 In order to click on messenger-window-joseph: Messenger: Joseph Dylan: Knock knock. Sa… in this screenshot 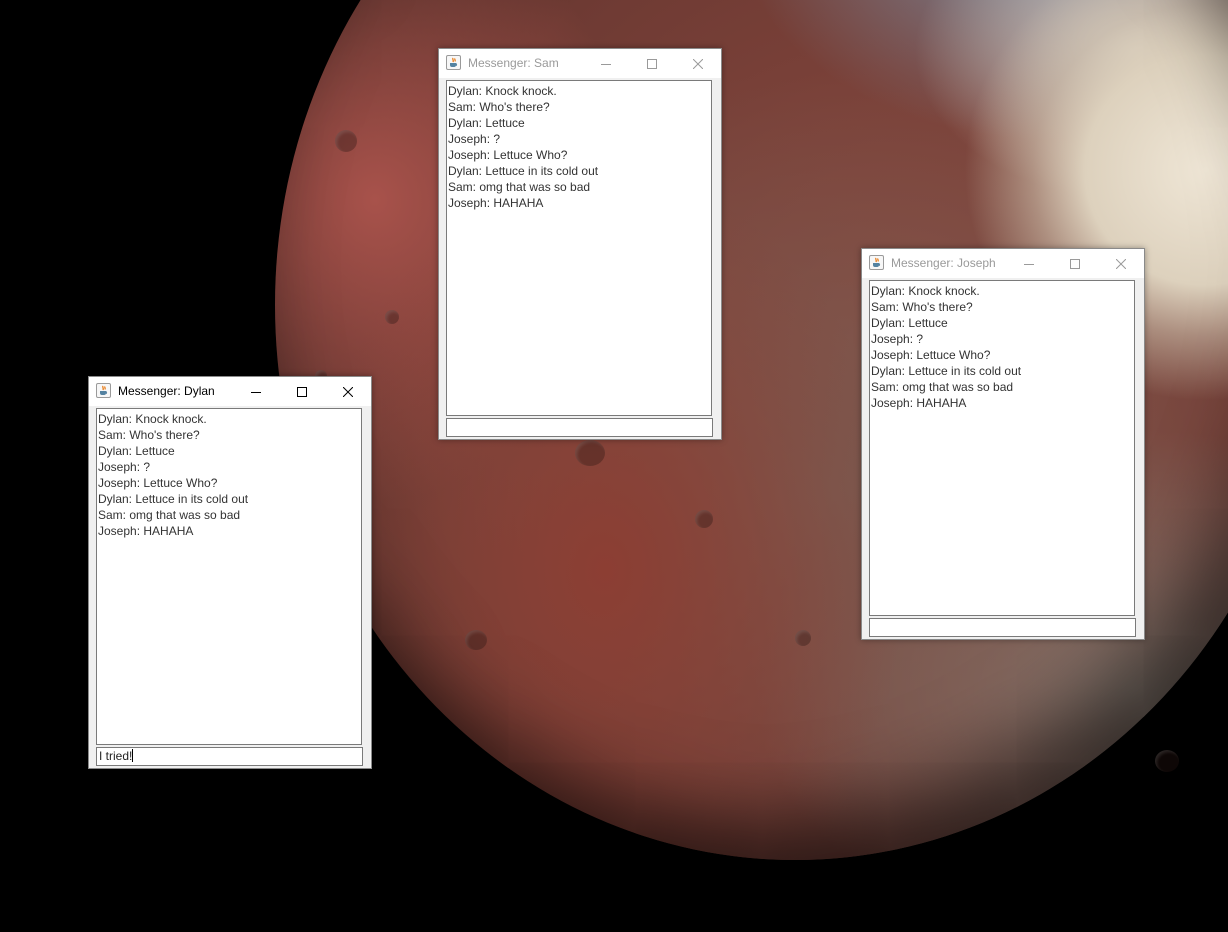, I will do `click(1003, 444)`.